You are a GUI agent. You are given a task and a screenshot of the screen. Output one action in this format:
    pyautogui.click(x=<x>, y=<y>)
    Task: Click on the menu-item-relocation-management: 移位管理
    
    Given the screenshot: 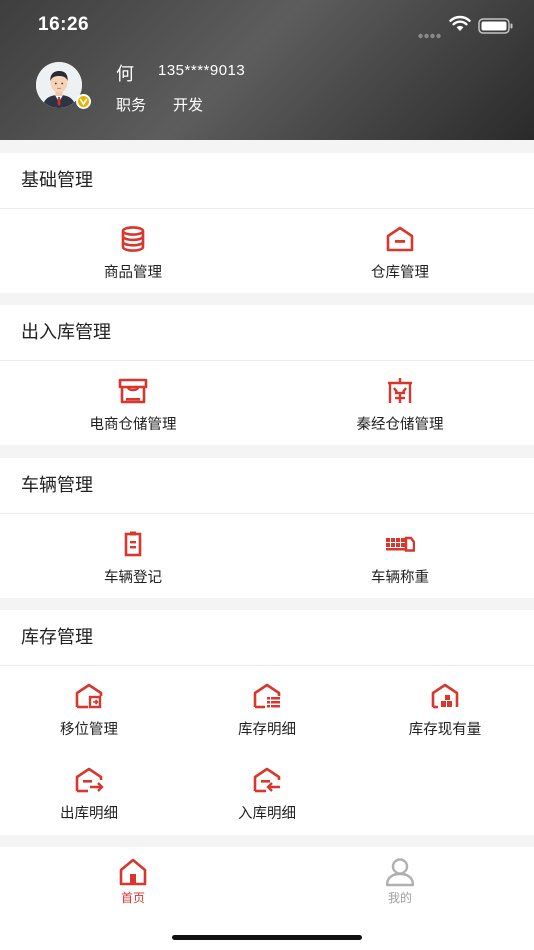 What is the action you would take?
    pyautogui.click(x=89, y=710)
    